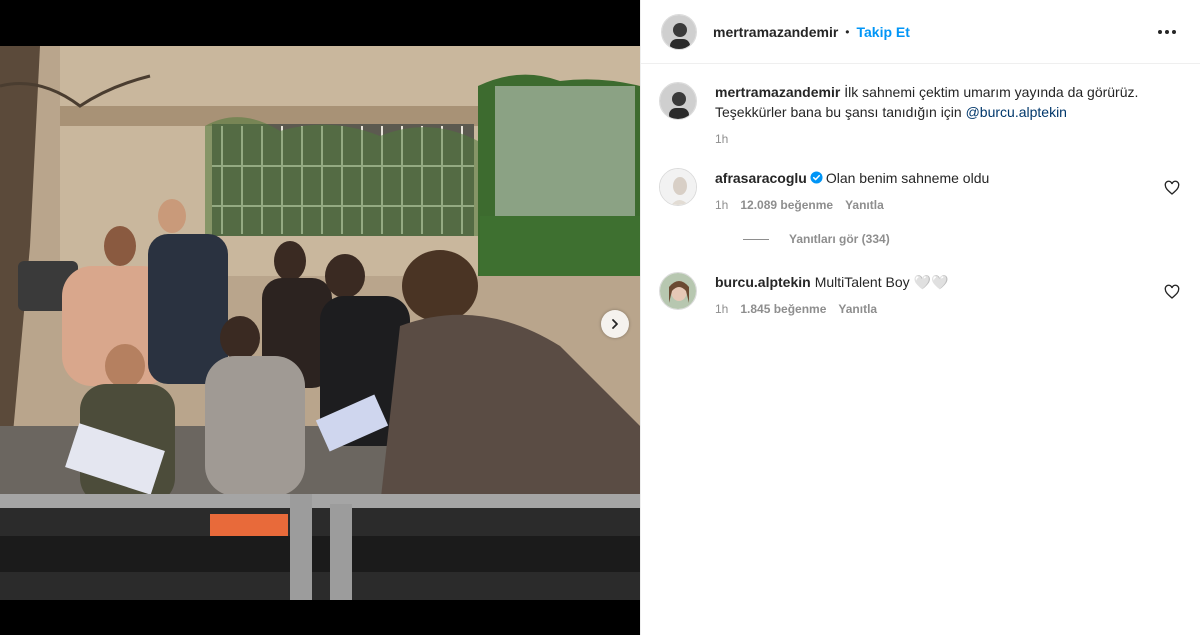 This screenshot has height=635, width=1200. Describe the element at coordinates (907, 178) in the screenshot. I see `comment-body: Olan benim sahneme oldu` at that location.